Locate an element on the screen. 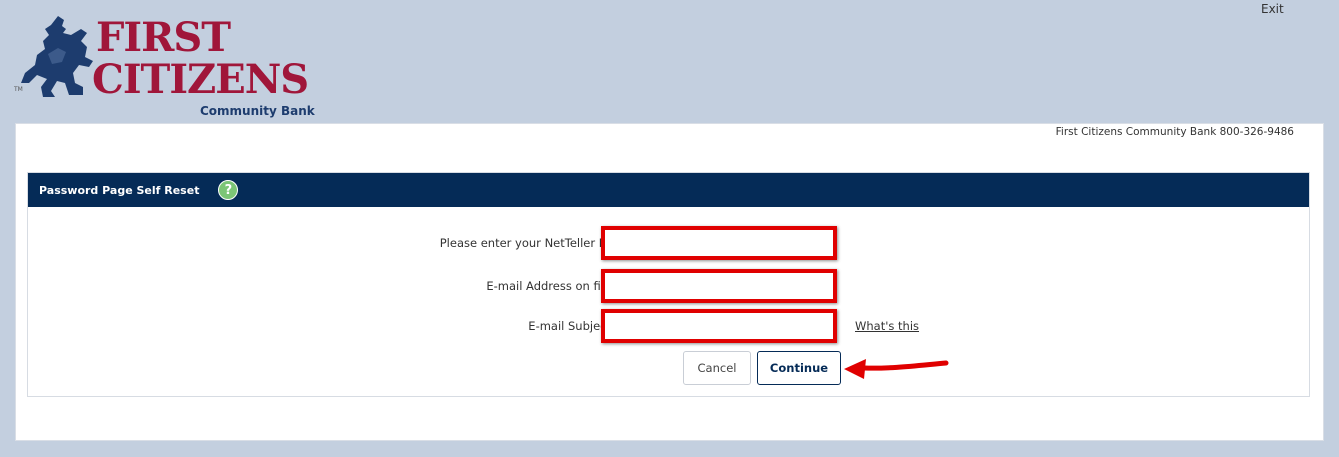 The height and width of the screenshot is (457, 1339). form-title: Password Page Self Reset is located at coordinates (119, 190).